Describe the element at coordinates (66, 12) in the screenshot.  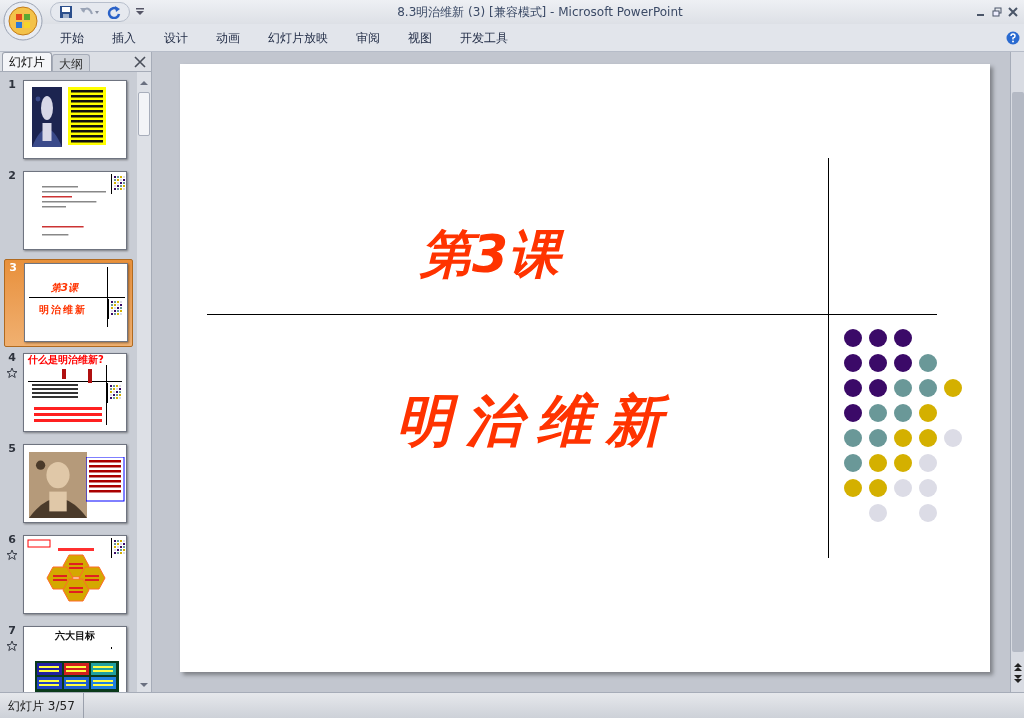
I see `save-icon` at that location.